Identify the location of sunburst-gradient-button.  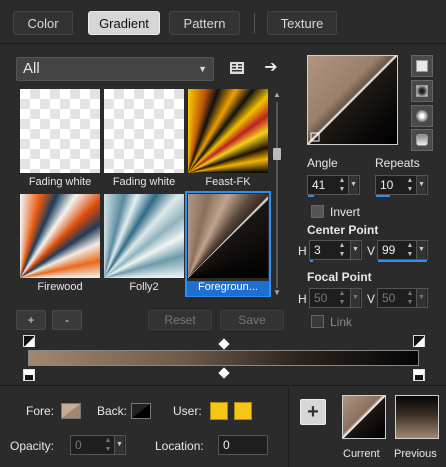
(422, 116).